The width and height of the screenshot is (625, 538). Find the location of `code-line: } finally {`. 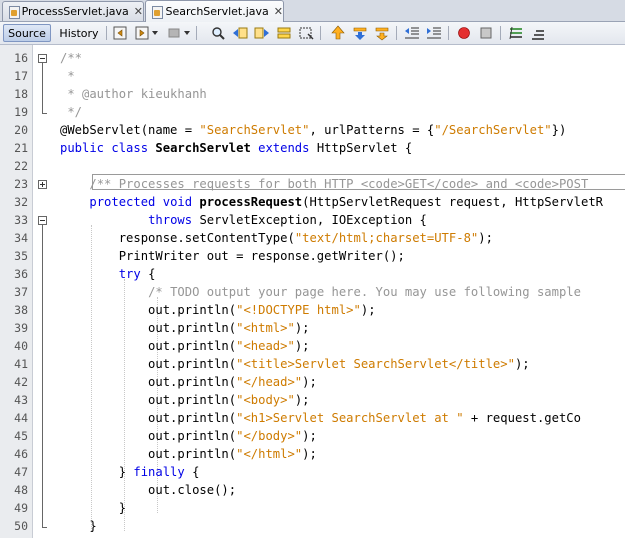

code-line: } finally { is located at coordinates (130, 472).